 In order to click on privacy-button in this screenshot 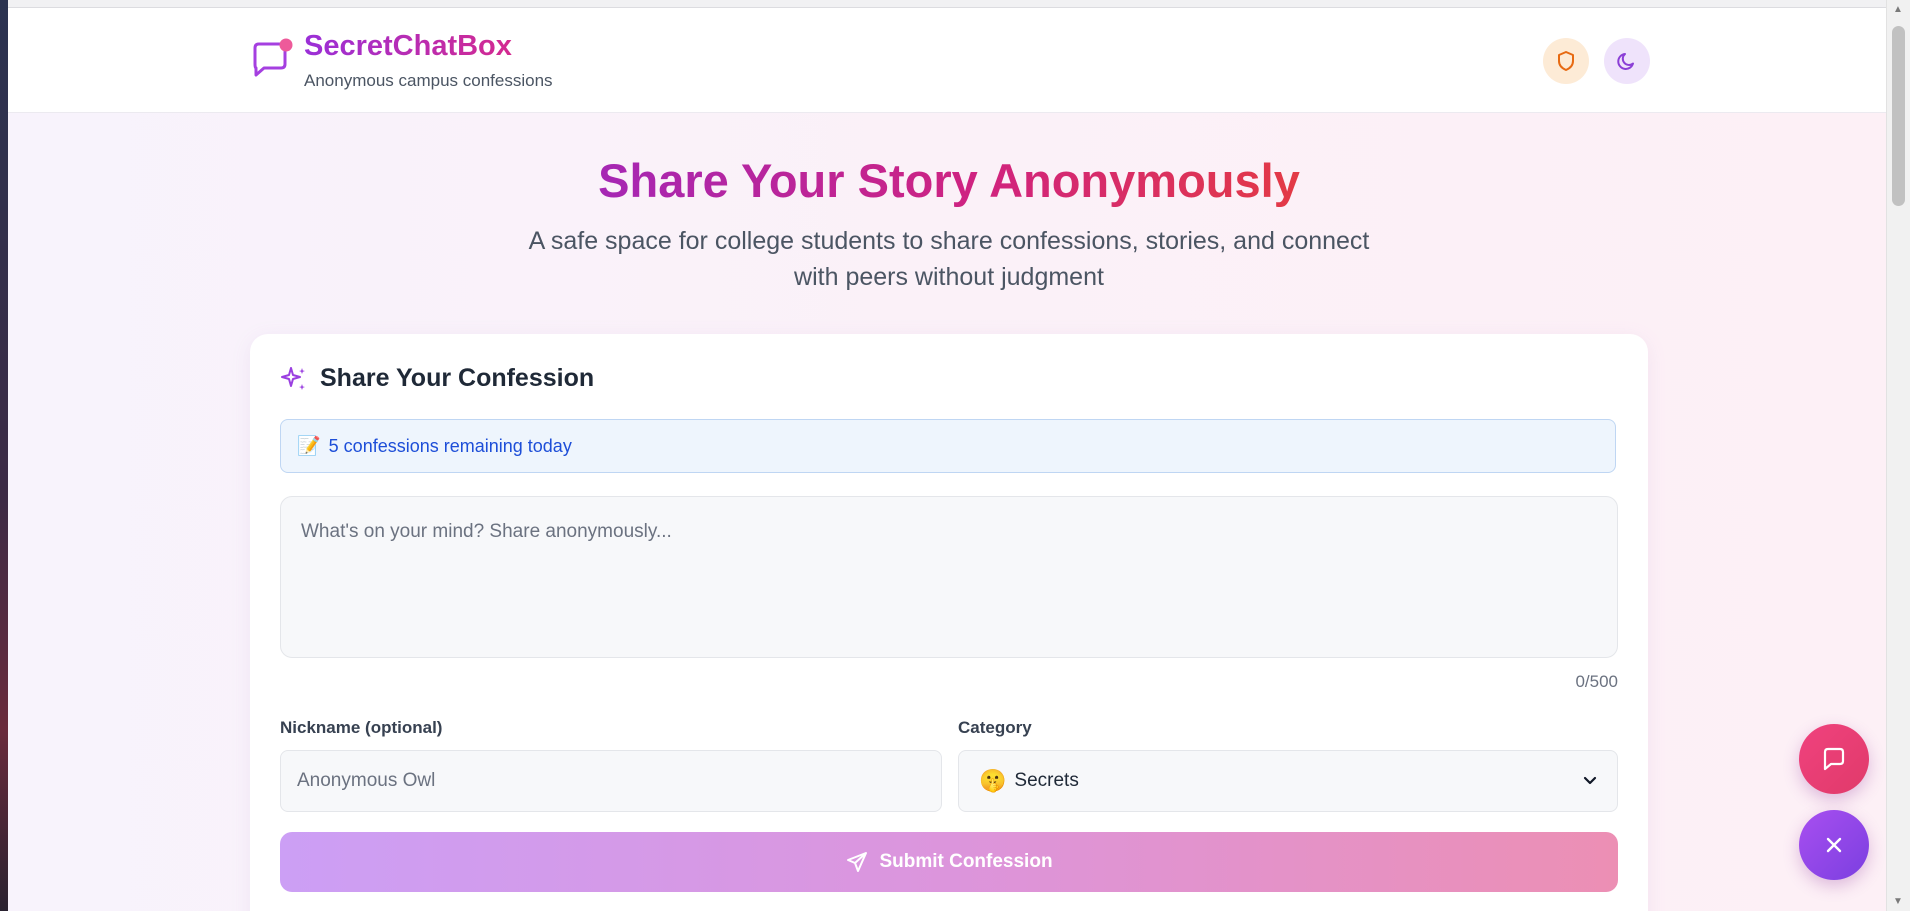, I will do `click(1566, 61)`.